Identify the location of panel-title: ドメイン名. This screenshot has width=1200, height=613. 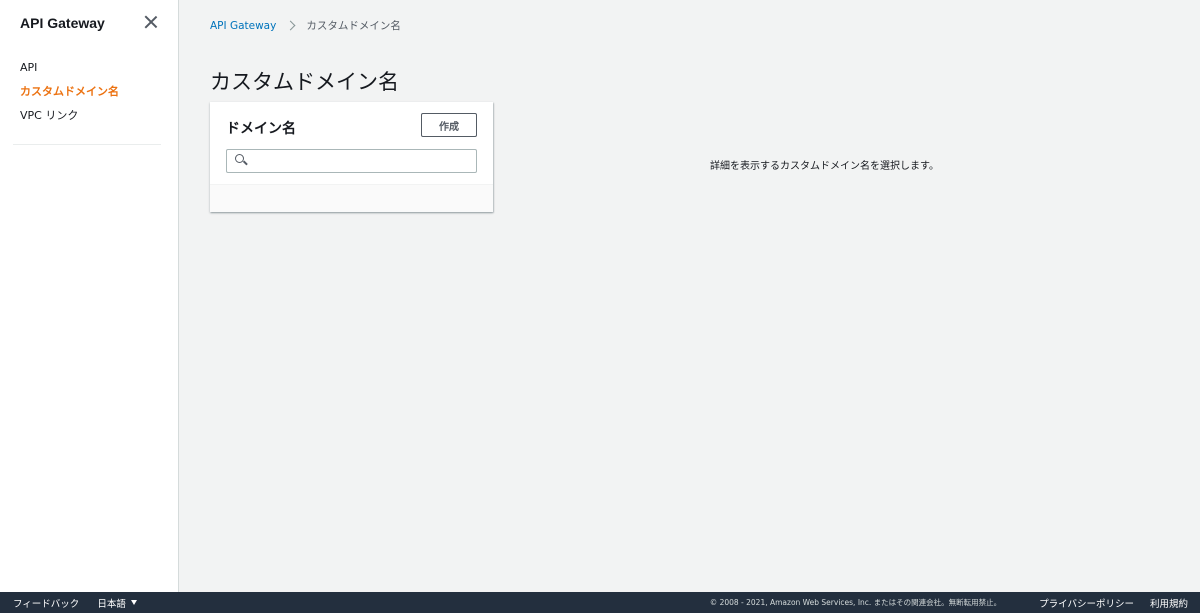
(261, 129).